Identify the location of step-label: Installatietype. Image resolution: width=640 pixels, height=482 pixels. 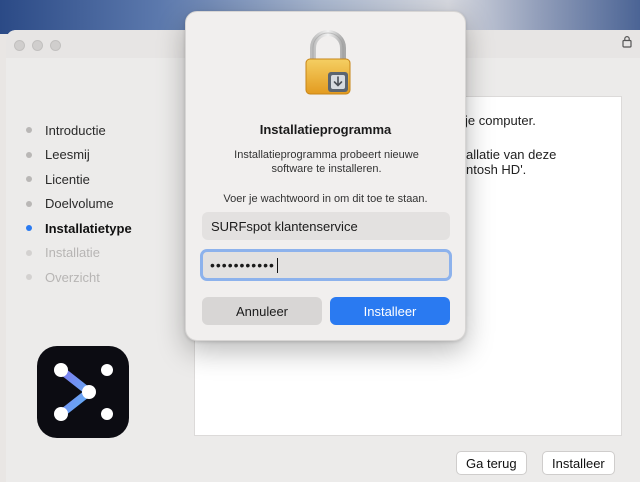
(88, 228).